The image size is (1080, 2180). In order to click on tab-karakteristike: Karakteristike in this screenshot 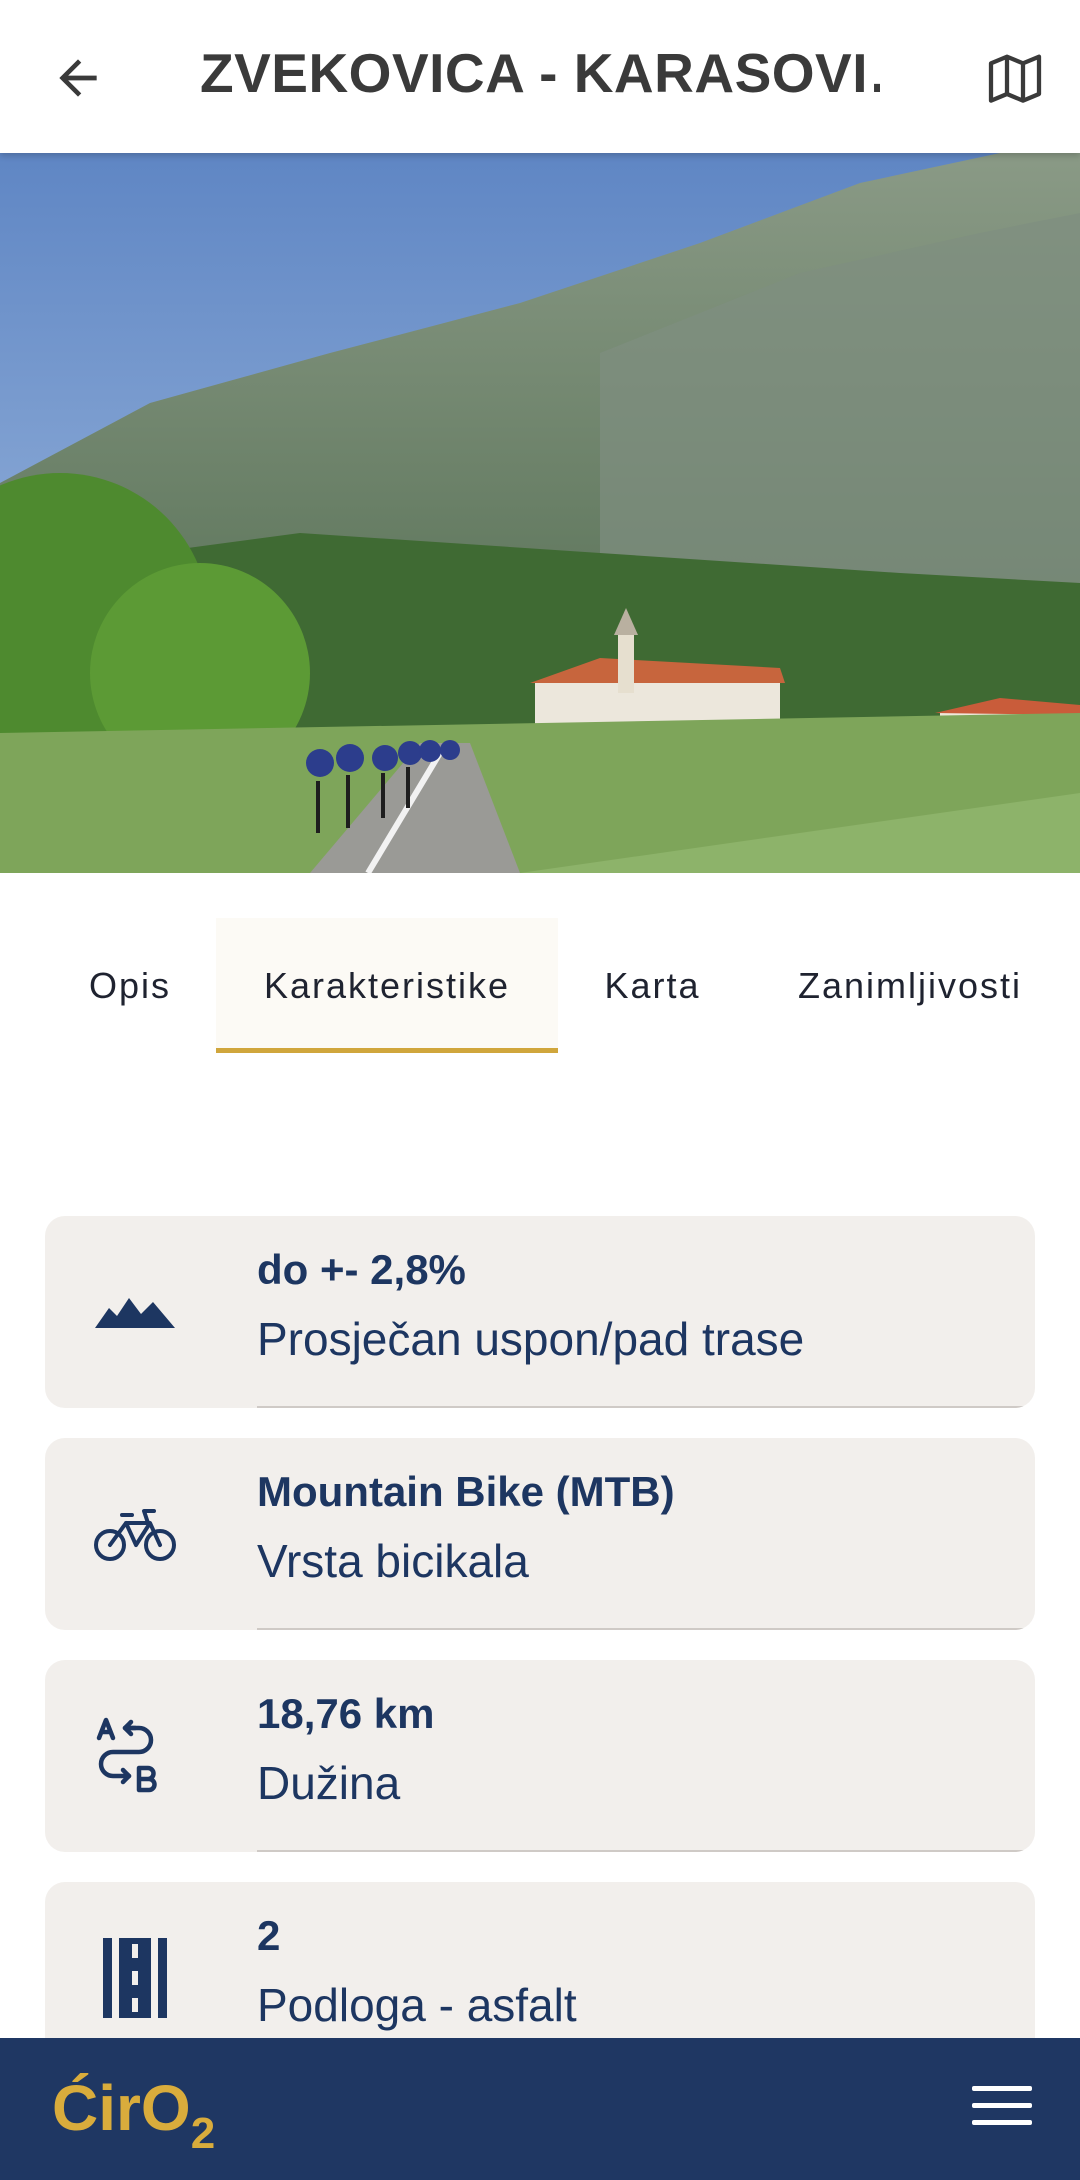, I will do `click(387, 985)`.